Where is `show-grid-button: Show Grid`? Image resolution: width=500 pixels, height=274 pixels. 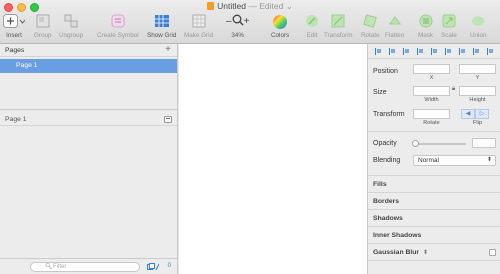
show-grid-button: Show Grid is located at coordinates (161, 26).